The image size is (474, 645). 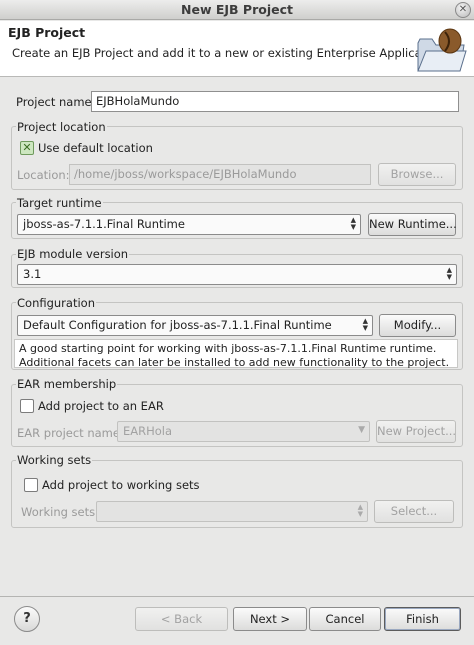 What do you see at coordinates (441, 51) in the screenshot?
I see `ejb-project-icon` at bounding box center [441, 51].